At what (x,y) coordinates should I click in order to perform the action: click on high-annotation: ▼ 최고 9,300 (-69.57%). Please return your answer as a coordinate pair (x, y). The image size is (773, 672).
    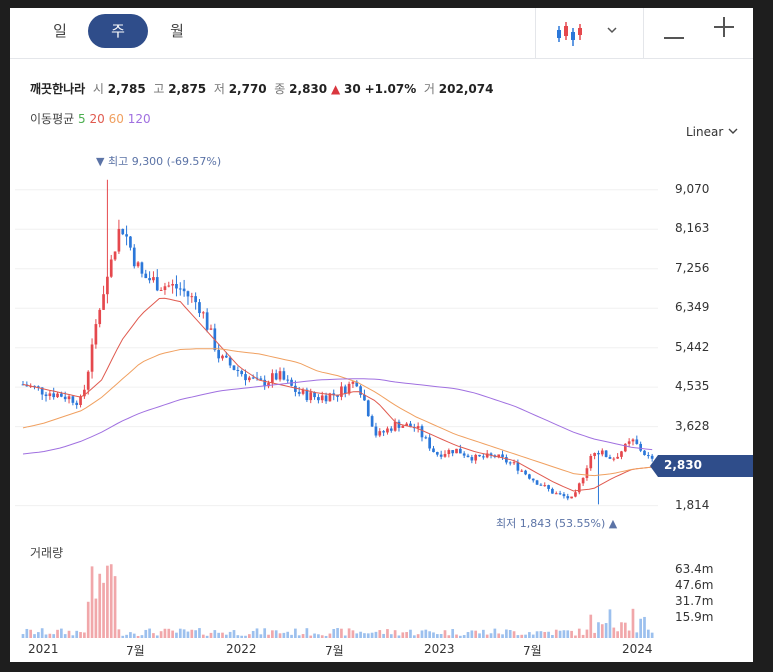
    Looking at the image, I should click on (159, 161).